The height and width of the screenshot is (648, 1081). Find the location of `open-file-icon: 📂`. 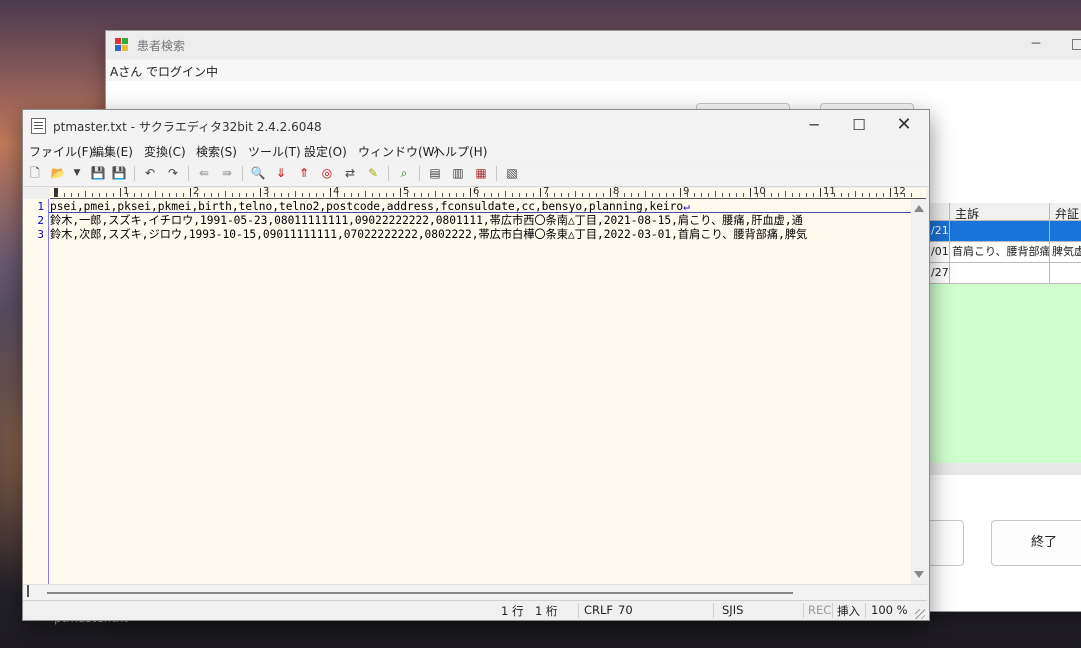

open-file-icon: 📂 is located at coordinates (58, 173).